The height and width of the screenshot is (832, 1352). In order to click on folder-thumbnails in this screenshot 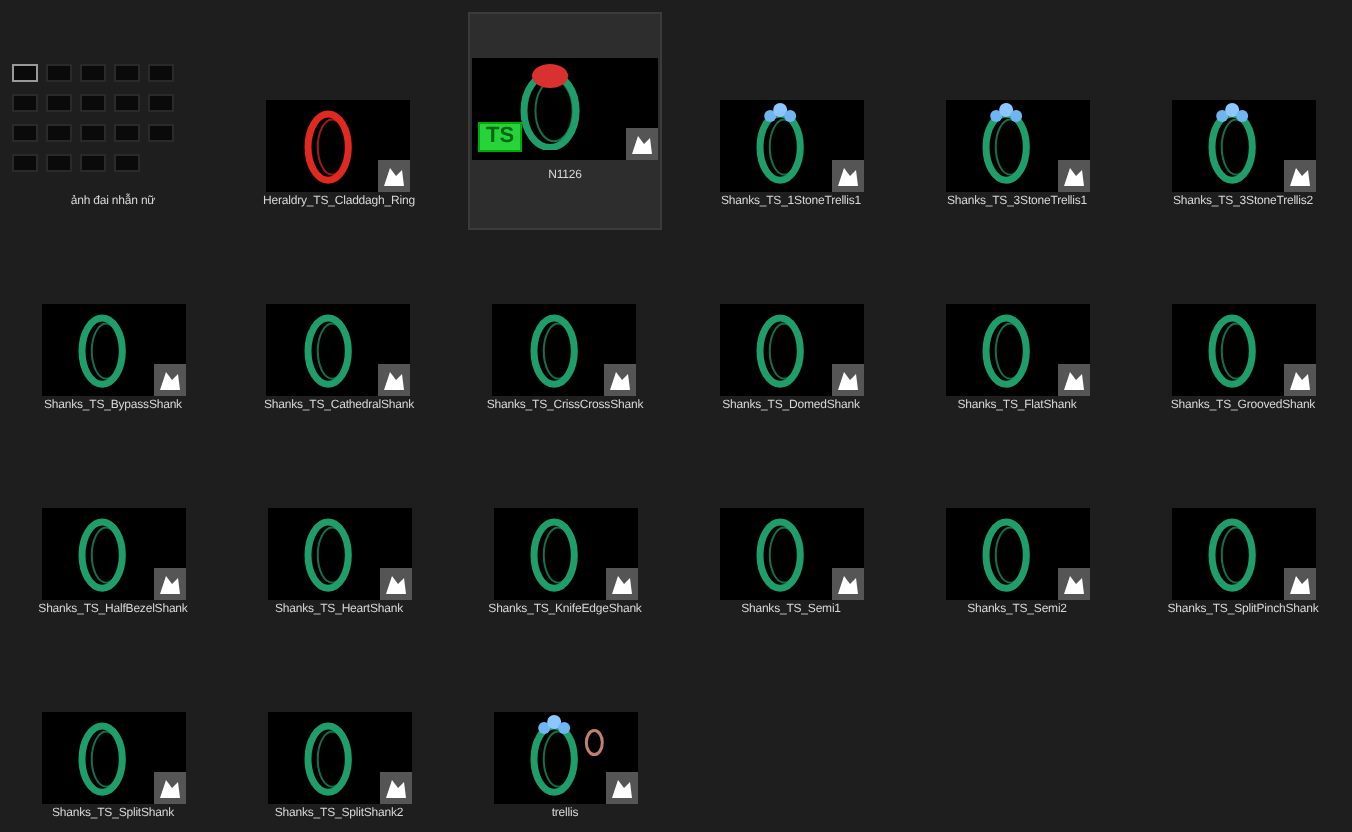, I will do `click(93, 118)`.